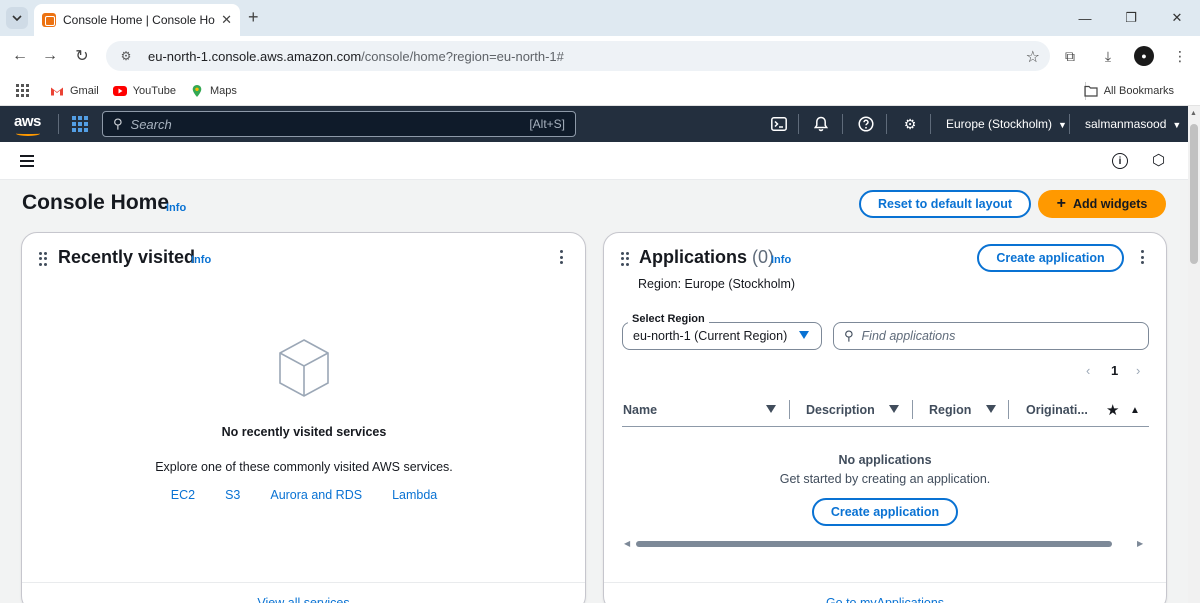  I want to click on create-application-button-empty: Create application, so click(885, 512).